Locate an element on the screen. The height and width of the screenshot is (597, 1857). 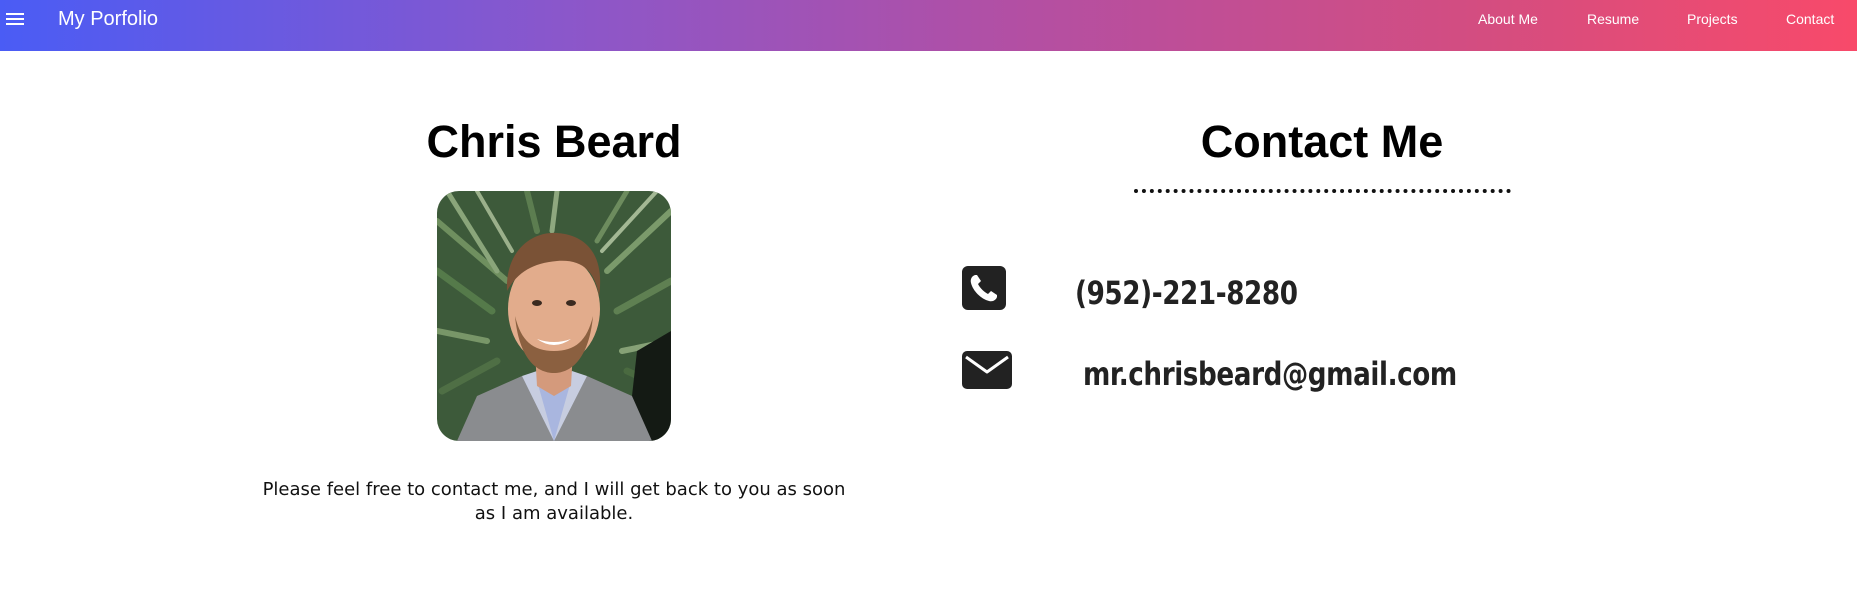
nav-projects: Projects is located at coordinates (1712, 19).